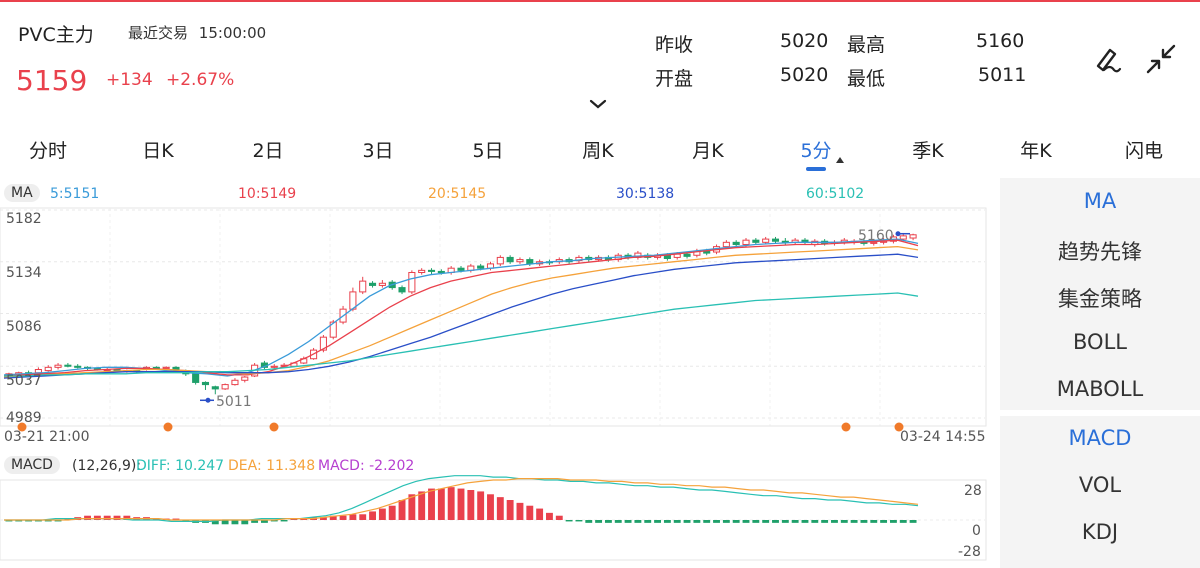 This screenshot has height=568, width=1200. Describe the element at coordinates (1100, 485) in the screenshot. I see `sidebar-item-vol: VOL` at that location.